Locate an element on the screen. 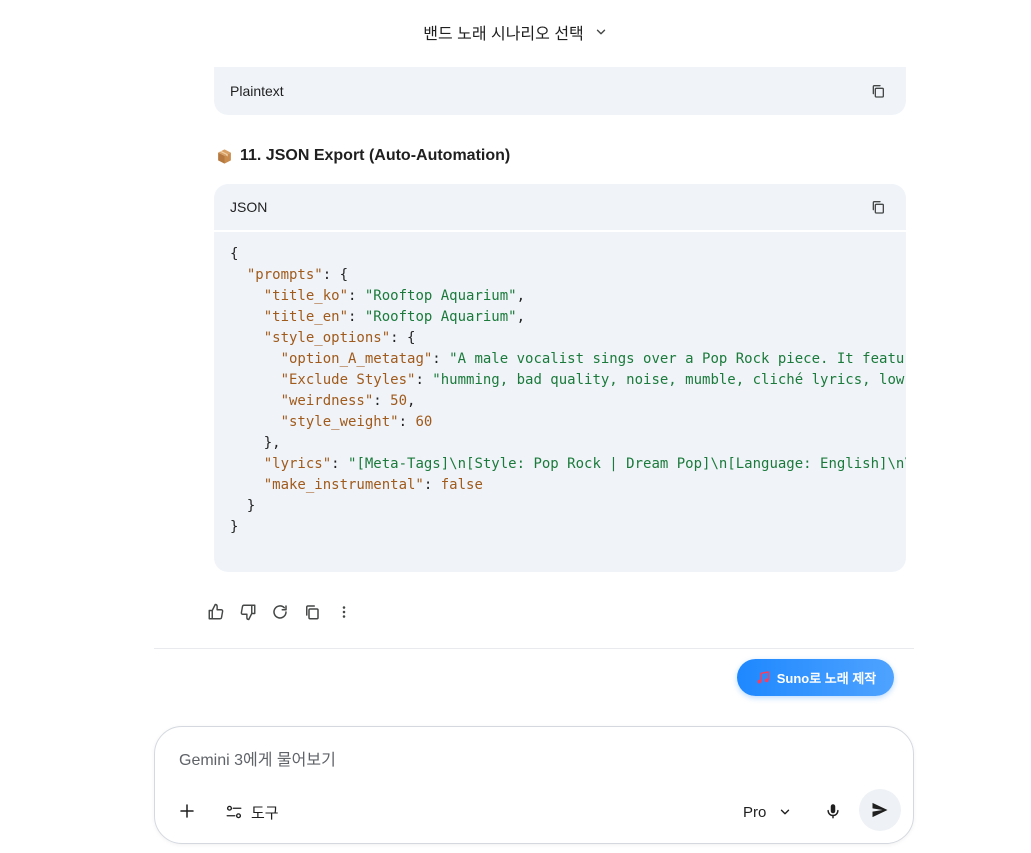 This screenshot has height=853, width=1031. regenerate-button is located at coordinates (280, 612).